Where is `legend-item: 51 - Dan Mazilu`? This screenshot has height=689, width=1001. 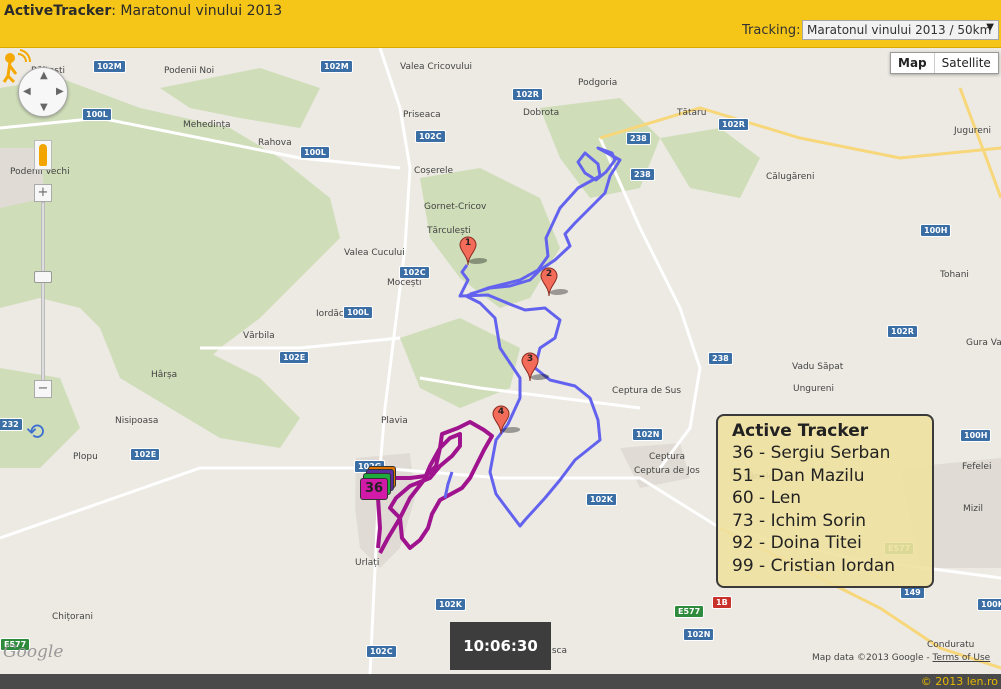 legend-item: 51 - Dan Mazilu is located at coordinates (825, 476).